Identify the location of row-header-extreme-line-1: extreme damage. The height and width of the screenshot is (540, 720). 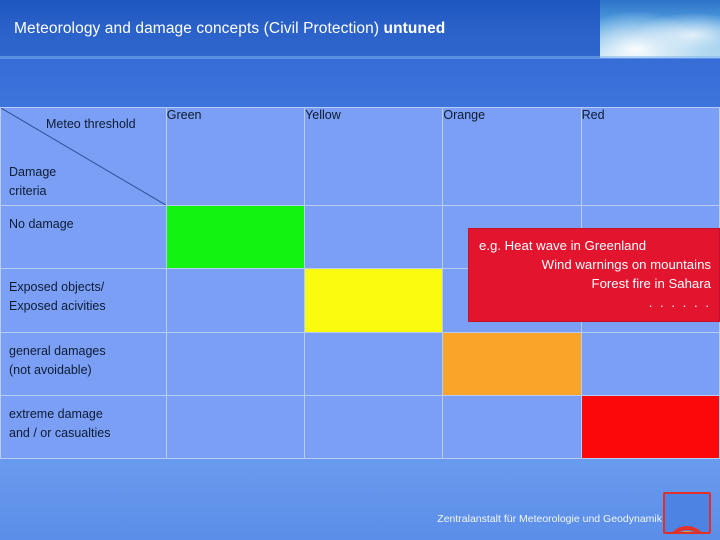
(56, 414).